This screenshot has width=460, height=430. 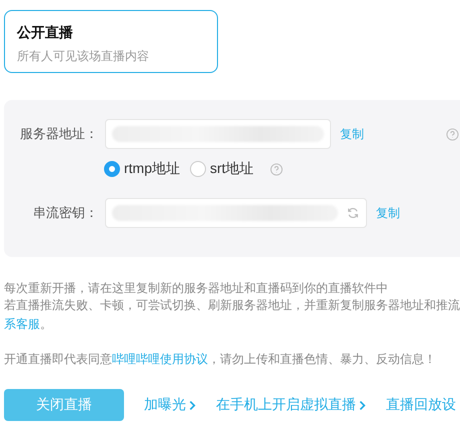 I want to click on user-agreement-link: 哔哩哔哩使用协议, so click(x=160, y=359).